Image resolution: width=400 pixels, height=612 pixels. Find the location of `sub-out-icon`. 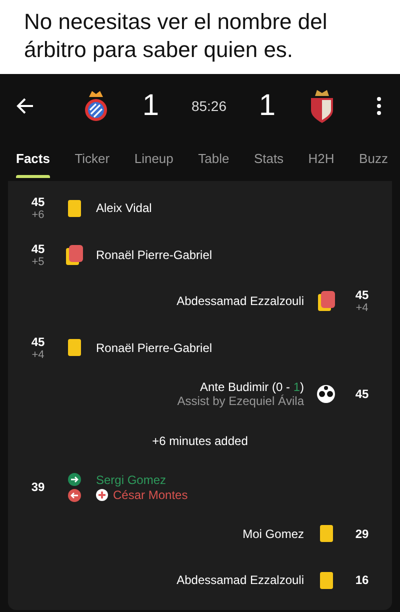

sub-out-icon is located at coordinates (74, 495).